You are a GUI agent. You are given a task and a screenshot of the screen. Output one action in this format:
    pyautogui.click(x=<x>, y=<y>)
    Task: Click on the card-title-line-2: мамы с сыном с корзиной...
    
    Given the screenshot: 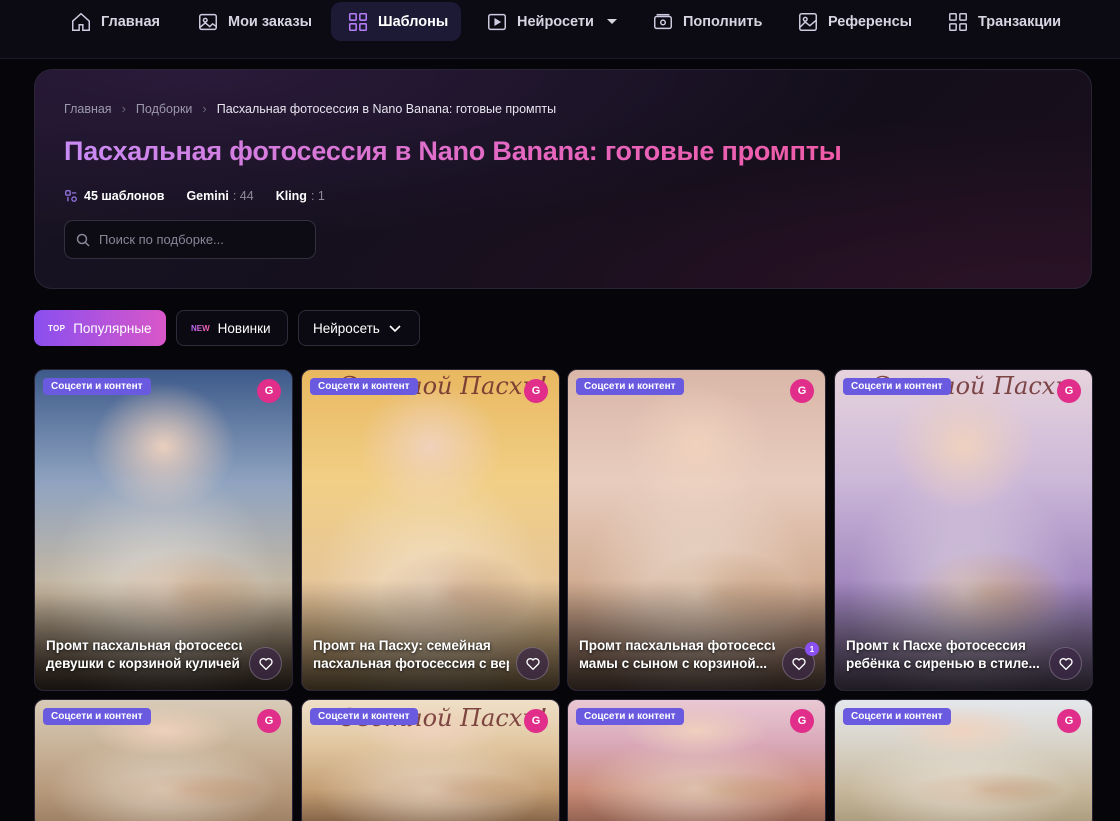 What is the action you would take?
    pyautogui.click(x=673, y=663)
    